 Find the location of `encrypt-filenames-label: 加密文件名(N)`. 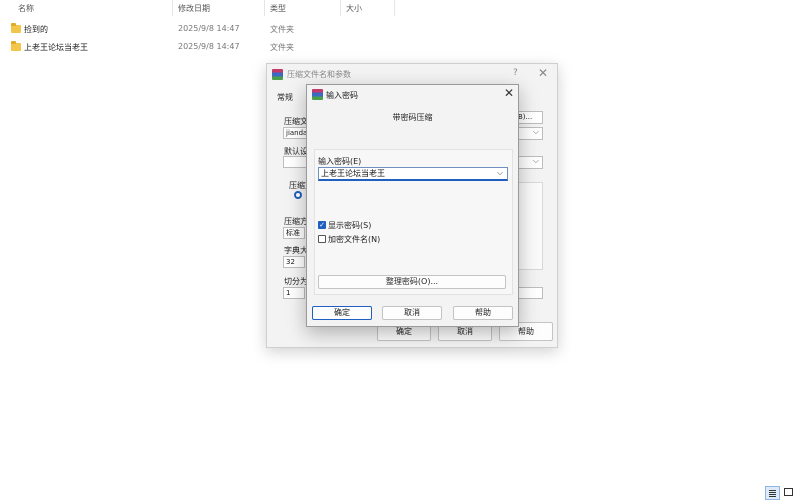

encrypt-filenames-label: 加密文件名(N) is located at coordinates (354, 239).